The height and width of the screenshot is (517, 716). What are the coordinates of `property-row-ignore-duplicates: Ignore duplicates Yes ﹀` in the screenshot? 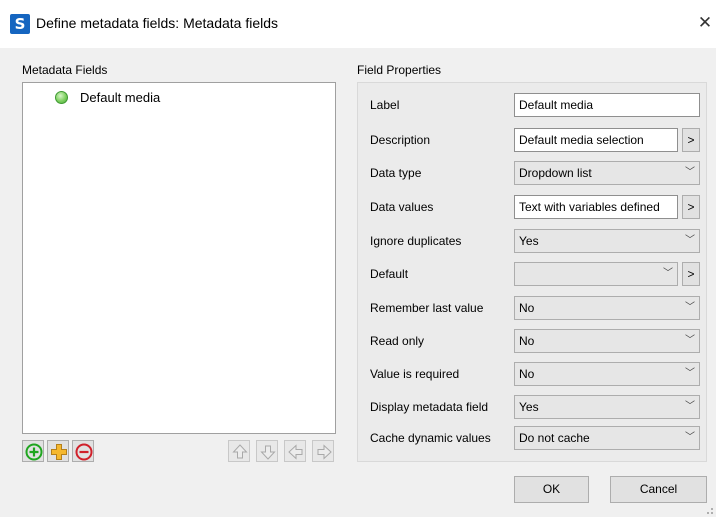 It's located at (537, 241).